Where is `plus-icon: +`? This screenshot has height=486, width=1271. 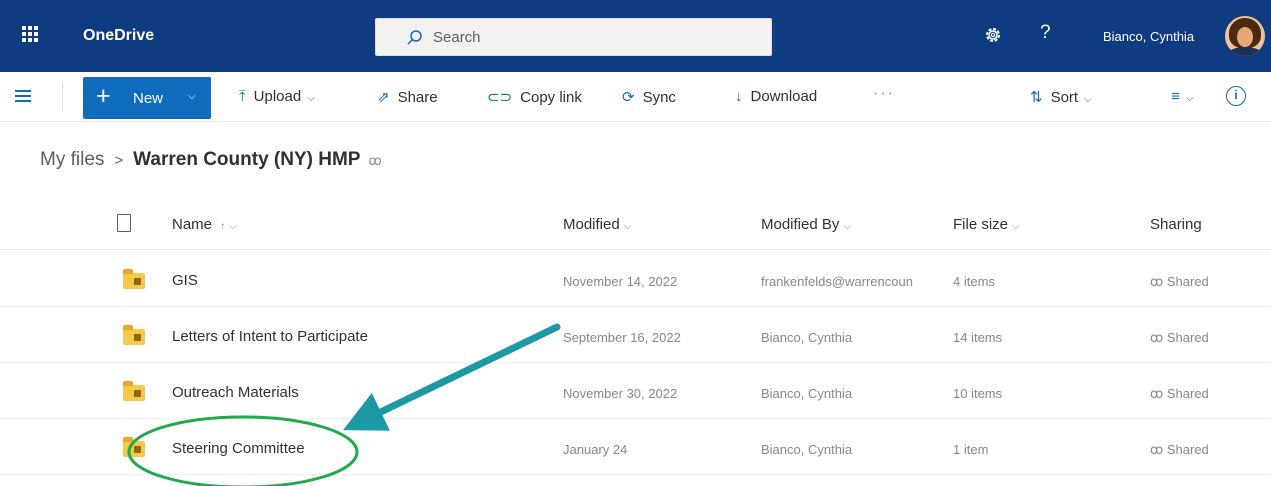 plus-icon: + is located at coordinates (103, 96).